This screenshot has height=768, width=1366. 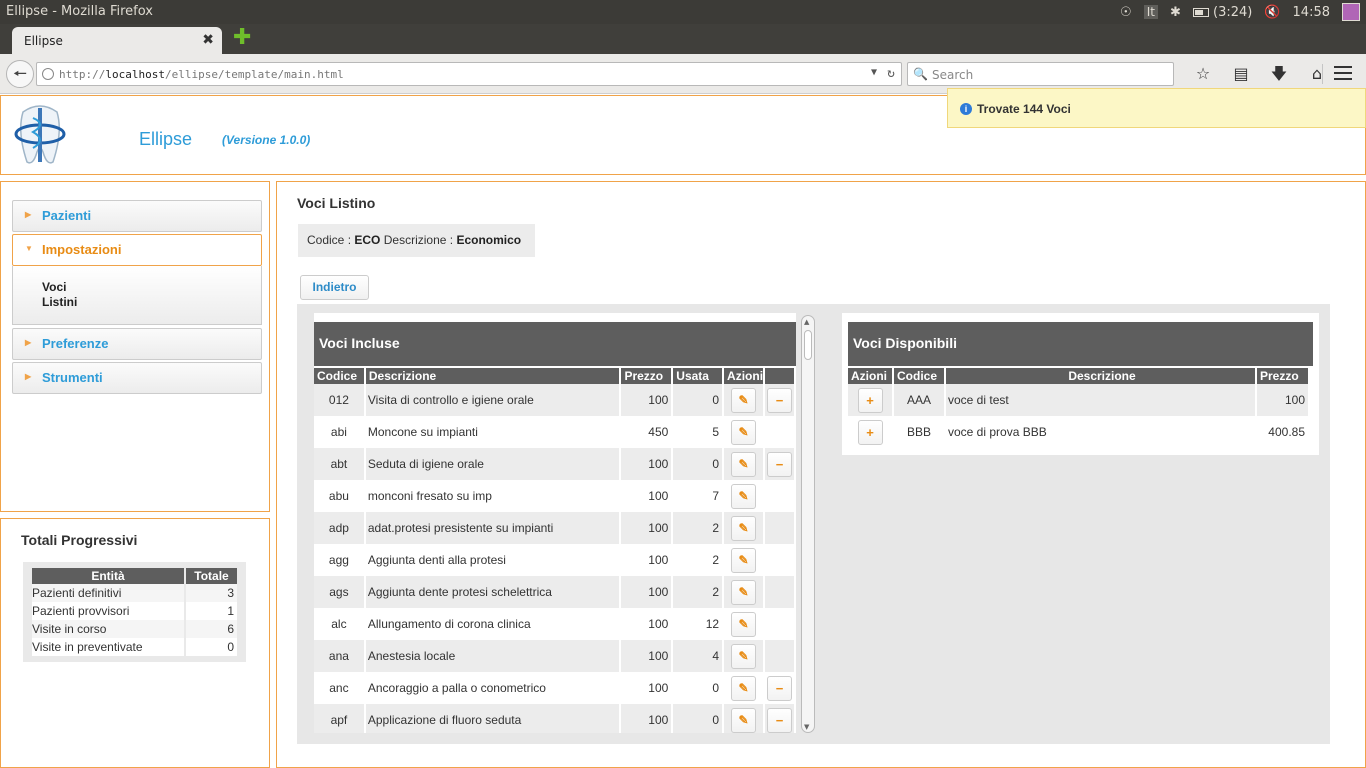 What do you see at coordinates (1343, 75) in the screenshot?
I see `hamburger-menu-icon` at bounding box center [1343, 75].